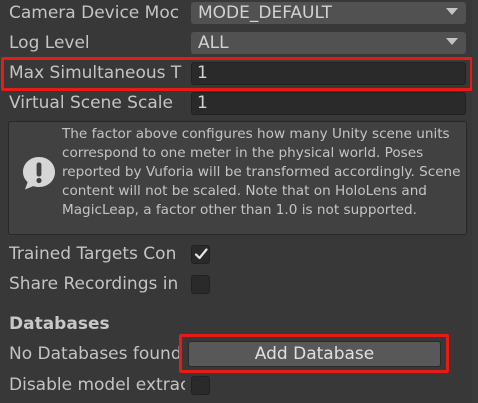 This screenshot has width=478, height=403. I want to click on log-level-label: Log Level, so click(49, 43).